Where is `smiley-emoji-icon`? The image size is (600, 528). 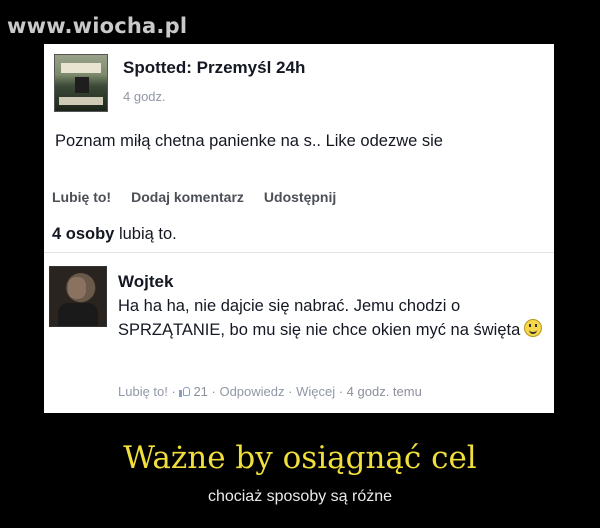 smiley-emoji-icon is located at coordinates (533, 328).